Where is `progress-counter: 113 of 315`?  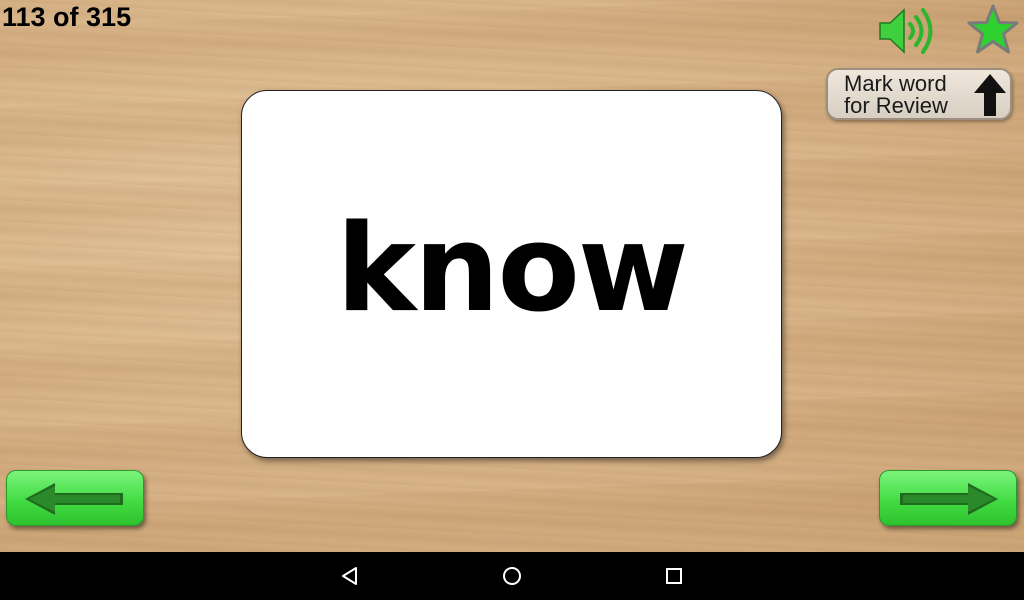
progress-counter: 113 of 315 is located at coordinates (67, 17).